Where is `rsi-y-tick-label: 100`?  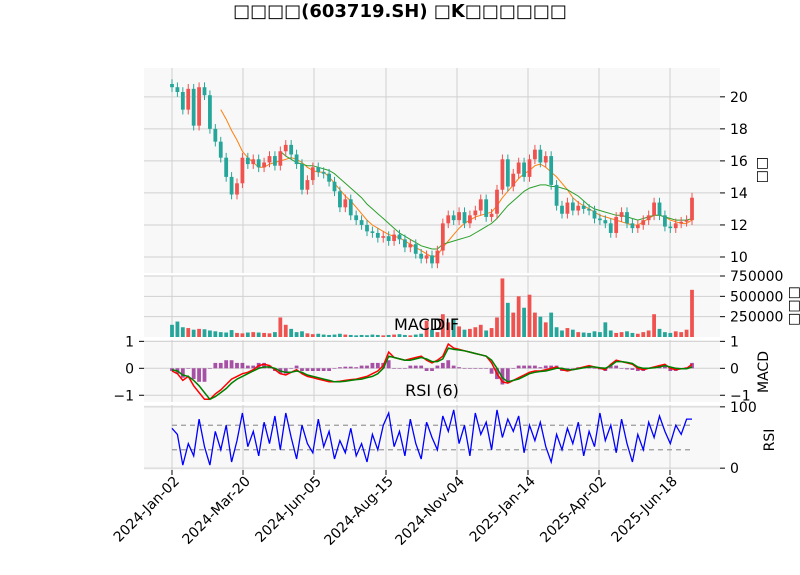 rsi-y-tick-label: 100 is located at coordinates (743, 408).